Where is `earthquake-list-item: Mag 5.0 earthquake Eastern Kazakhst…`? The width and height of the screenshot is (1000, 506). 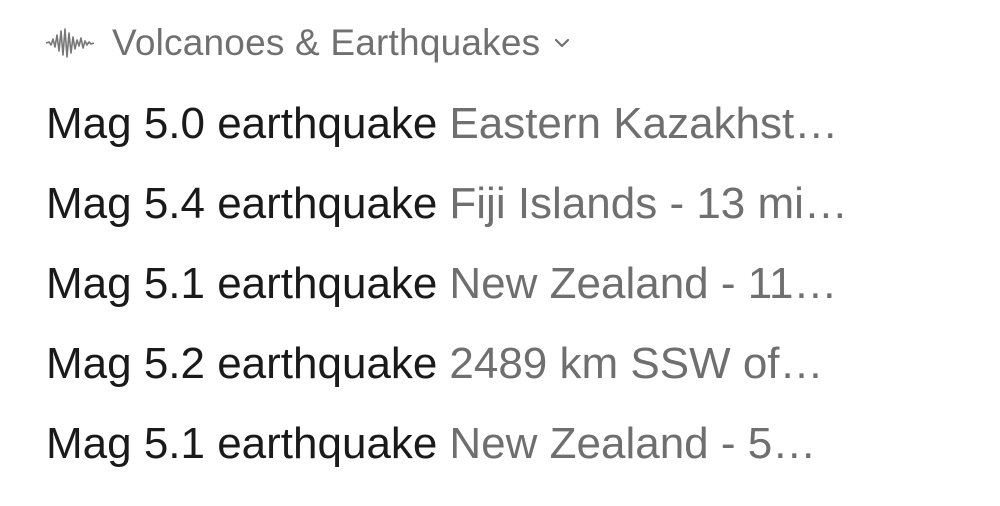 earthquake-list-item: Mag 5.0 earthquake Eastern Kazakhst… is located at coordinates (506, 124).